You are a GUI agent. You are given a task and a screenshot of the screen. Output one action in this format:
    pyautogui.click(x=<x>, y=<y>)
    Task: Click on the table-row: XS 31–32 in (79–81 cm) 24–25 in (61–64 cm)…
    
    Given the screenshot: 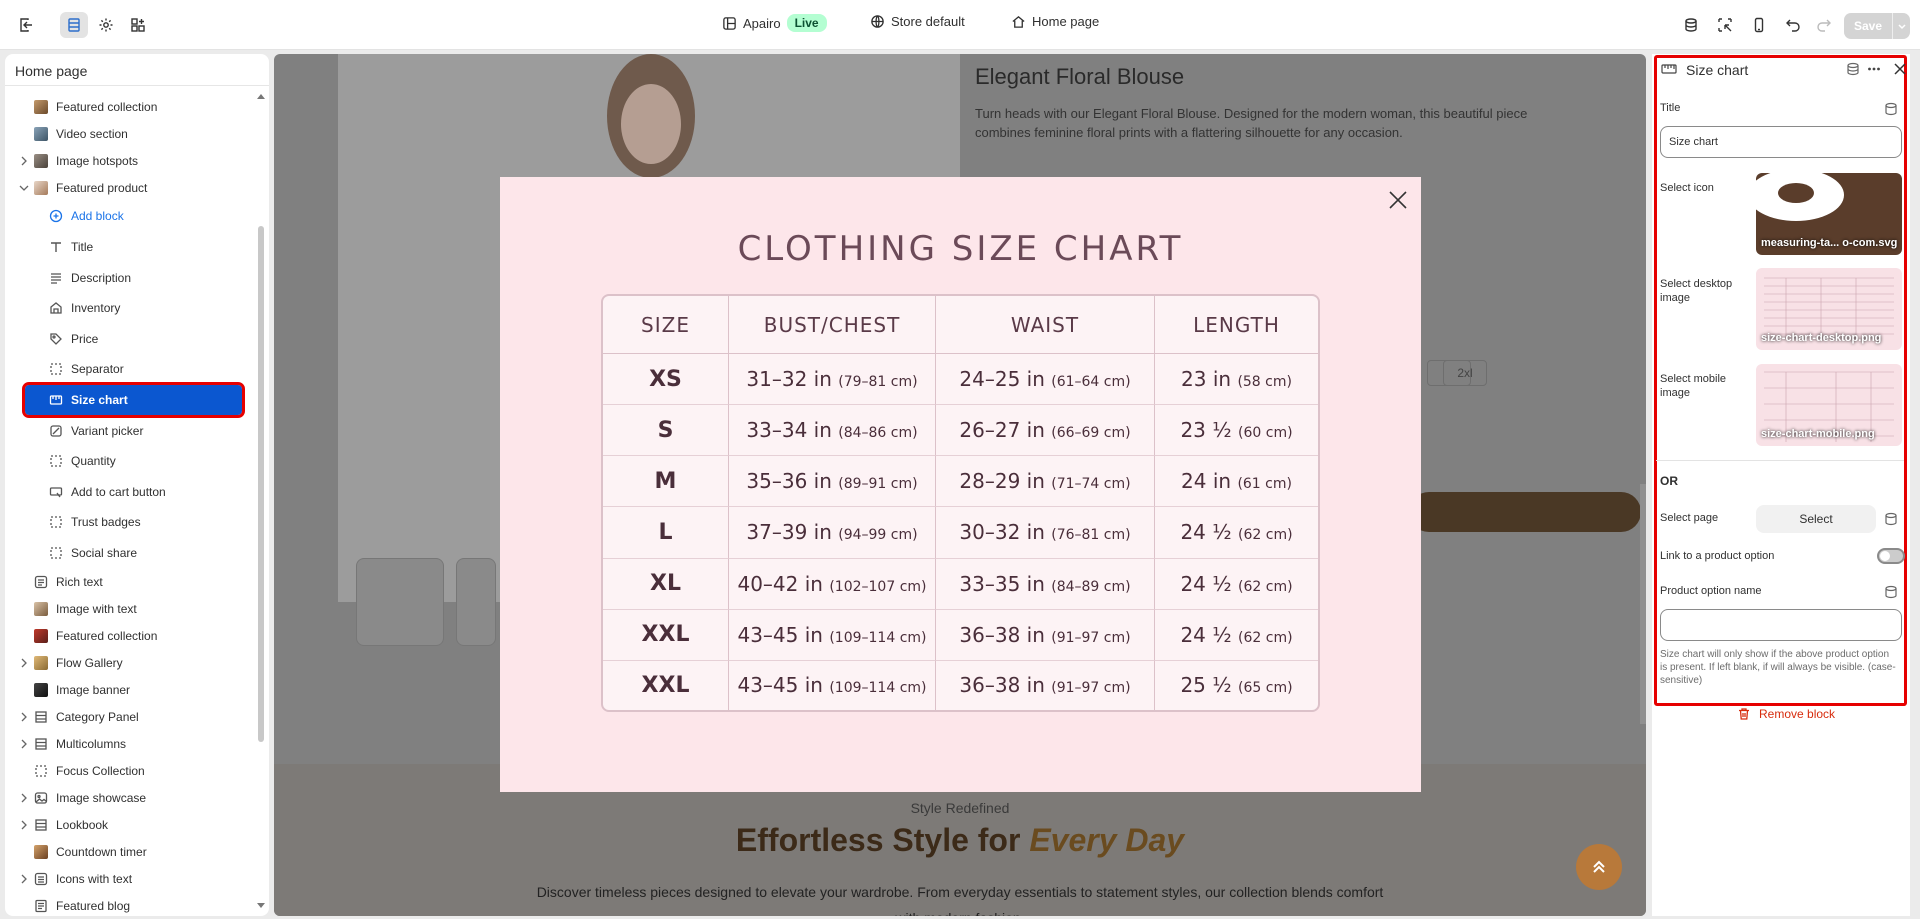 What is the action you would take?
    pyautogui.click(x=960, y=380)
    